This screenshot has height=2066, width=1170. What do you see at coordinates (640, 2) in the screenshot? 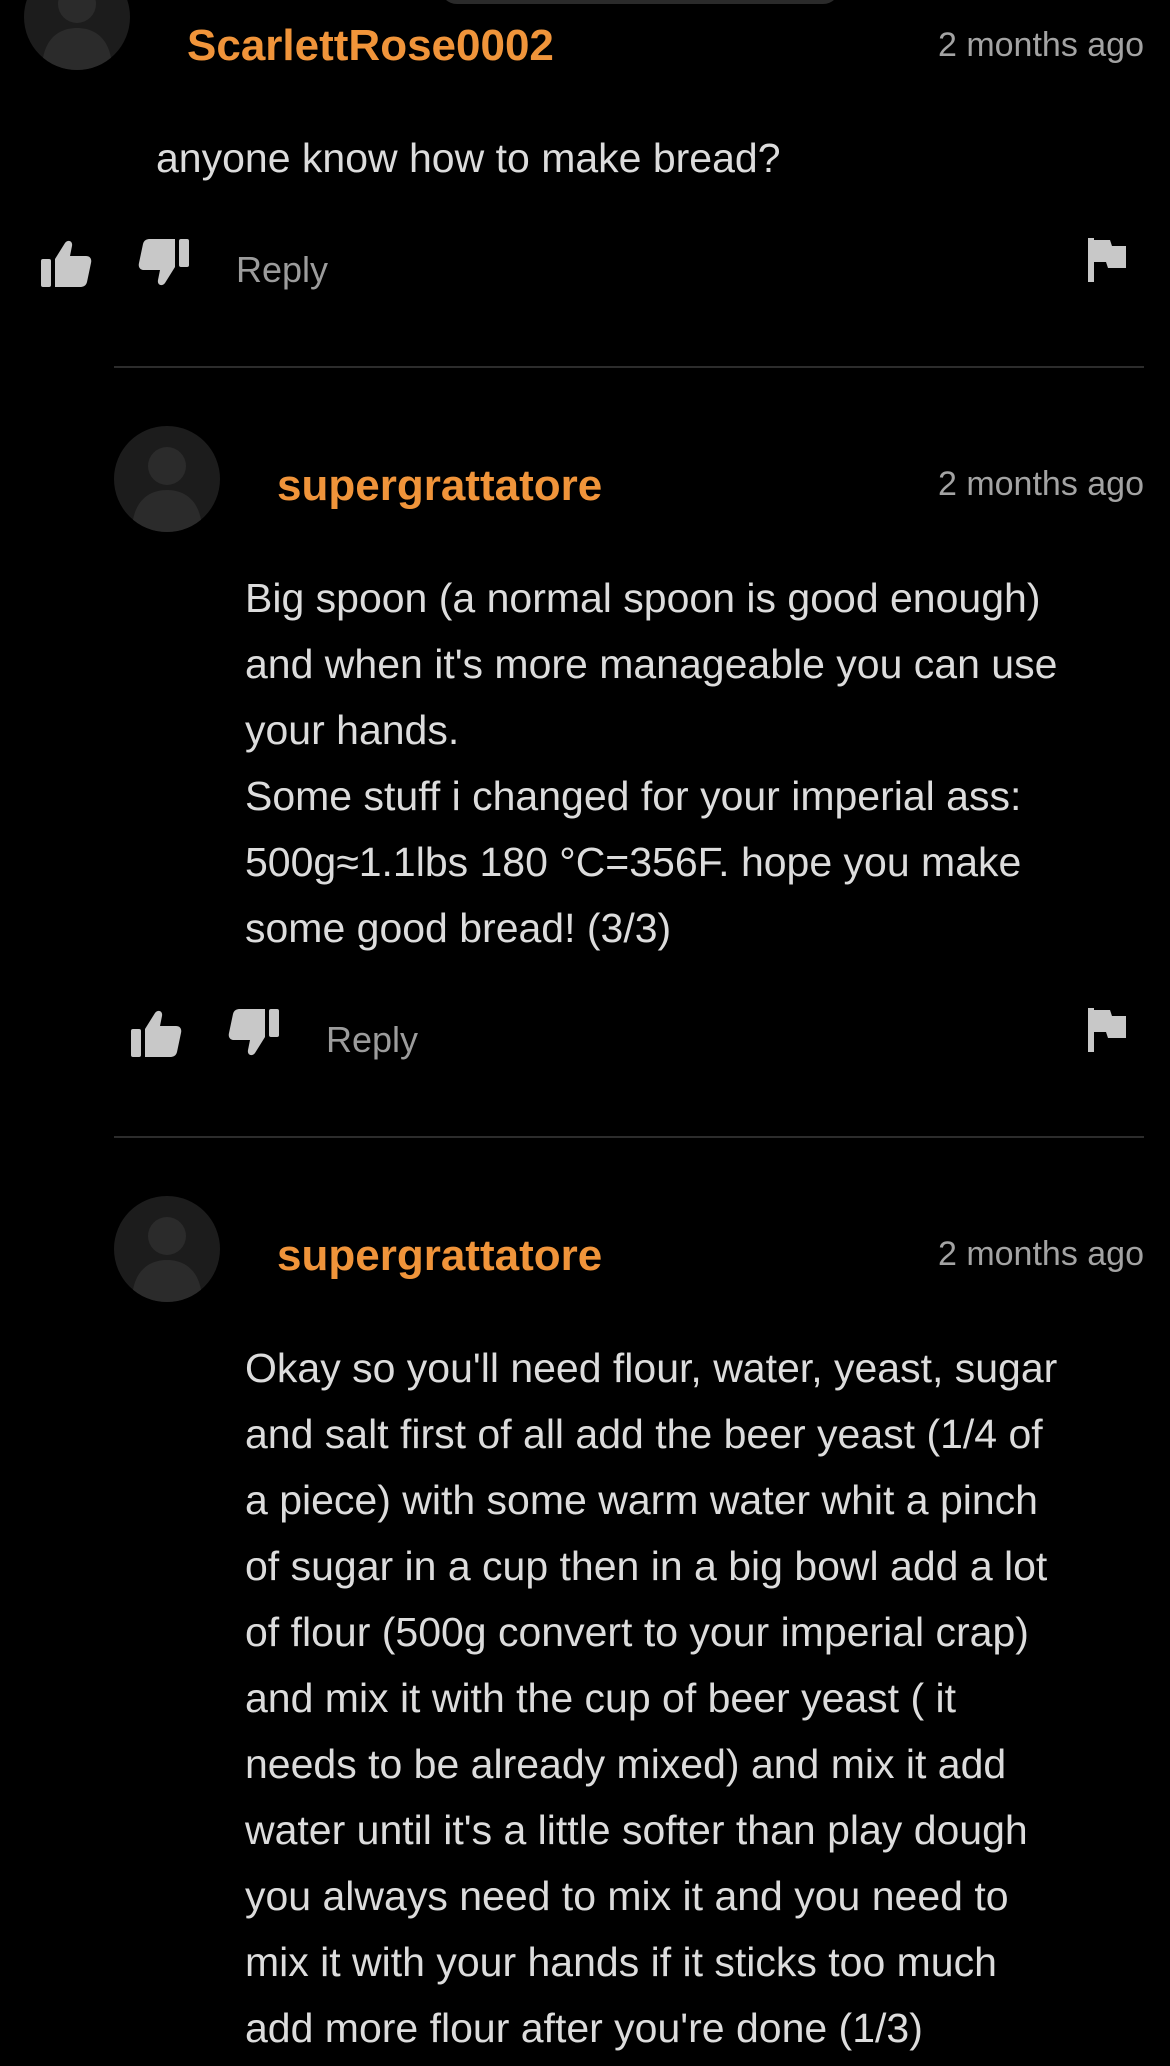
I see `top-handle-bar` at bounding box center [640, 2].